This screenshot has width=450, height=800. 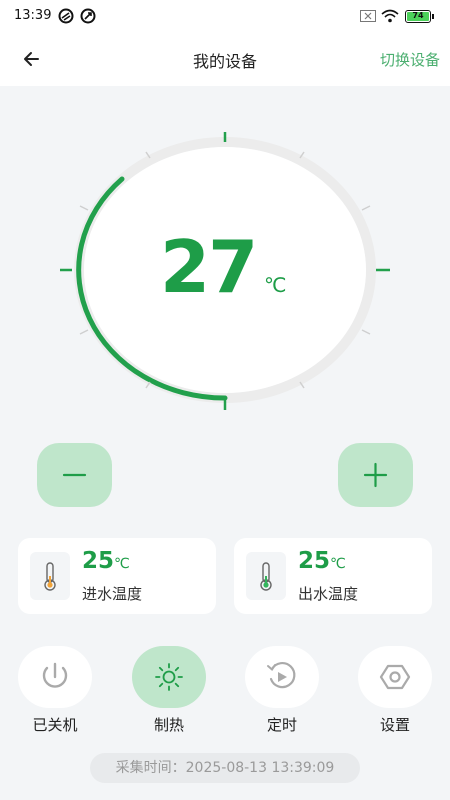 What do you see at coordinates (112, 594) in the screenshot?
I see `inlet-temperature-label: 进水温度` at bounding box center [112, 594].